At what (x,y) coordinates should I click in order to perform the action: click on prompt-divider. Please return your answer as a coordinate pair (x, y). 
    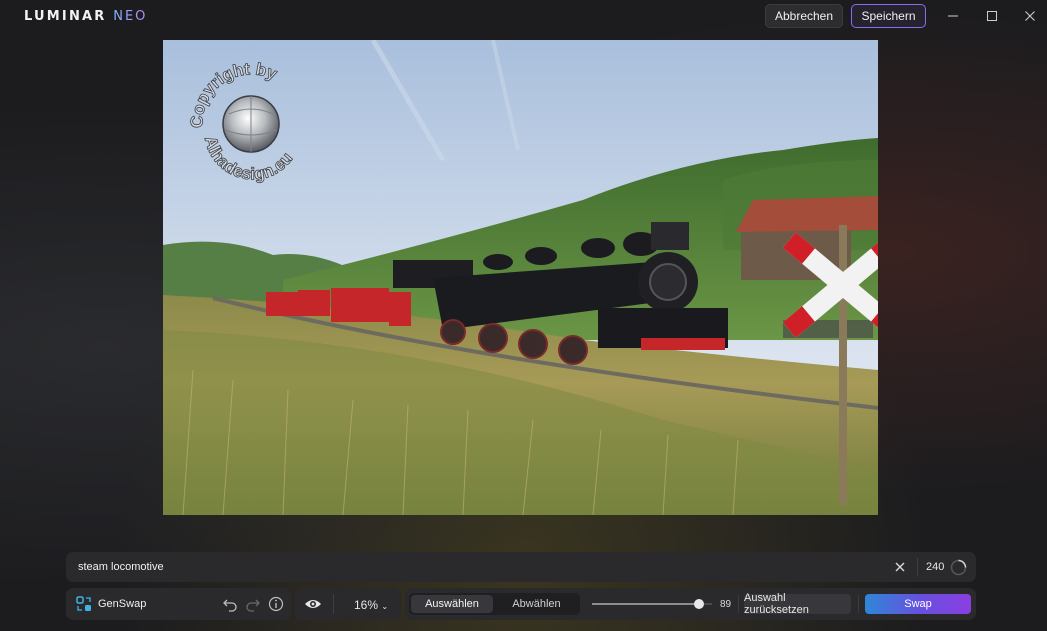
    Looking at the image, I should click on (917, 567).